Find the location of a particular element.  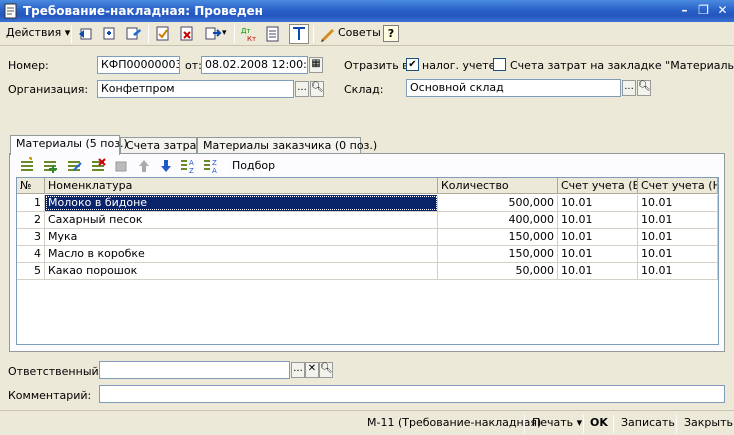

create-based-on-dropdown-icon: ▾ is located at coordinates (224, 34).